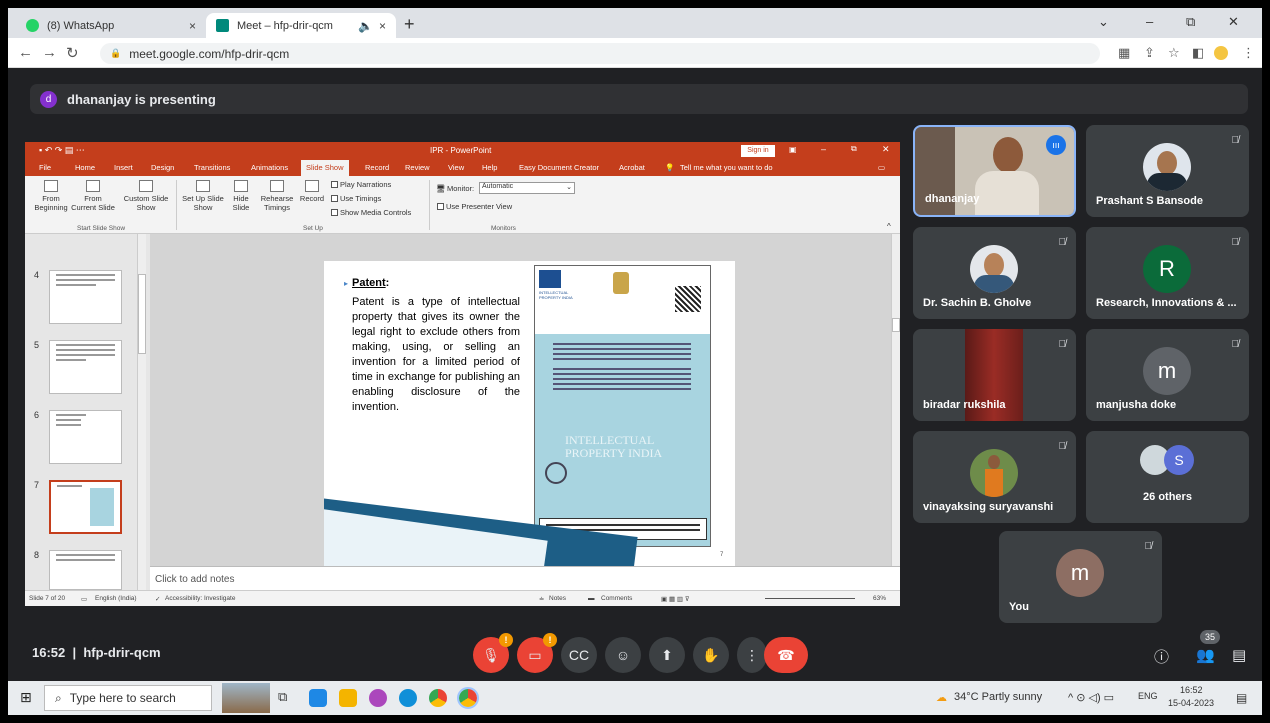  I want to click on raise-hand-button: ✋, so click(711, 655).